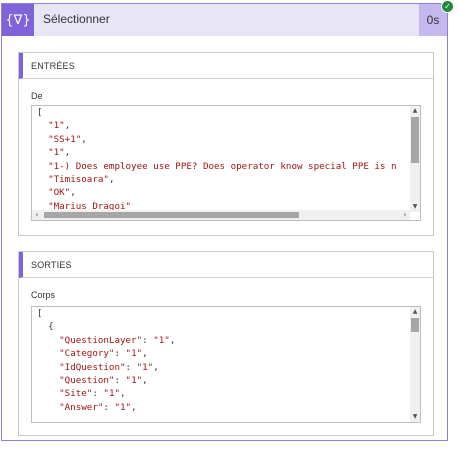 The height and width of the screenshot is (450, 459). I want to click on code-line: "OK",, so click(56, 192).